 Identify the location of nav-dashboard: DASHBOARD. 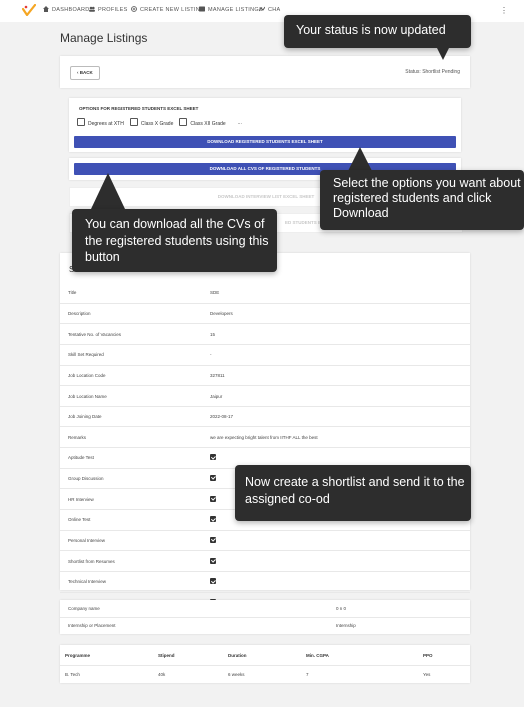
(66, 9).